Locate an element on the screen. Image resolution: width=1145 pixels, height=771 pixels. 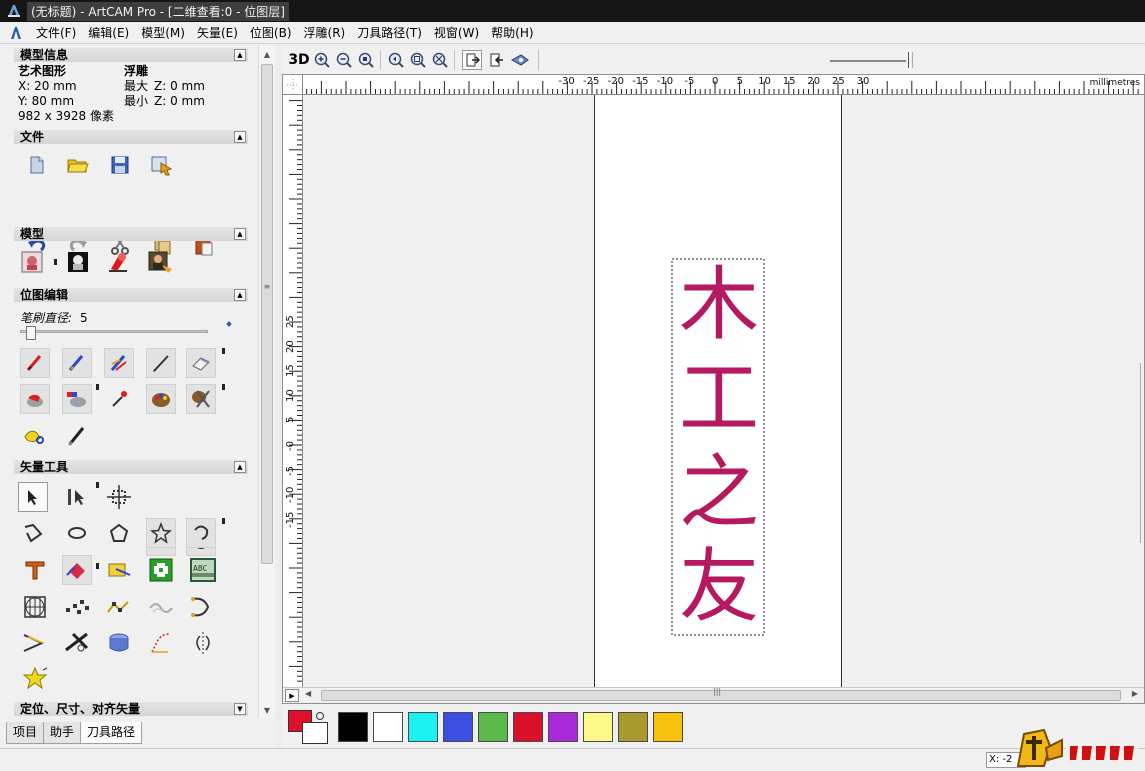
tab-assistant: 助手 is located at coordinates (62, 733).